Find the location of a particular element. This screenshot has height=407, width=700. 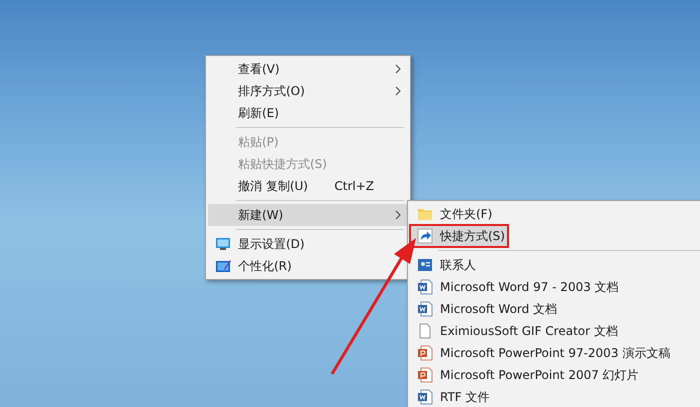

menu-item: RTF 文件 is located at coordinates (555, 396).